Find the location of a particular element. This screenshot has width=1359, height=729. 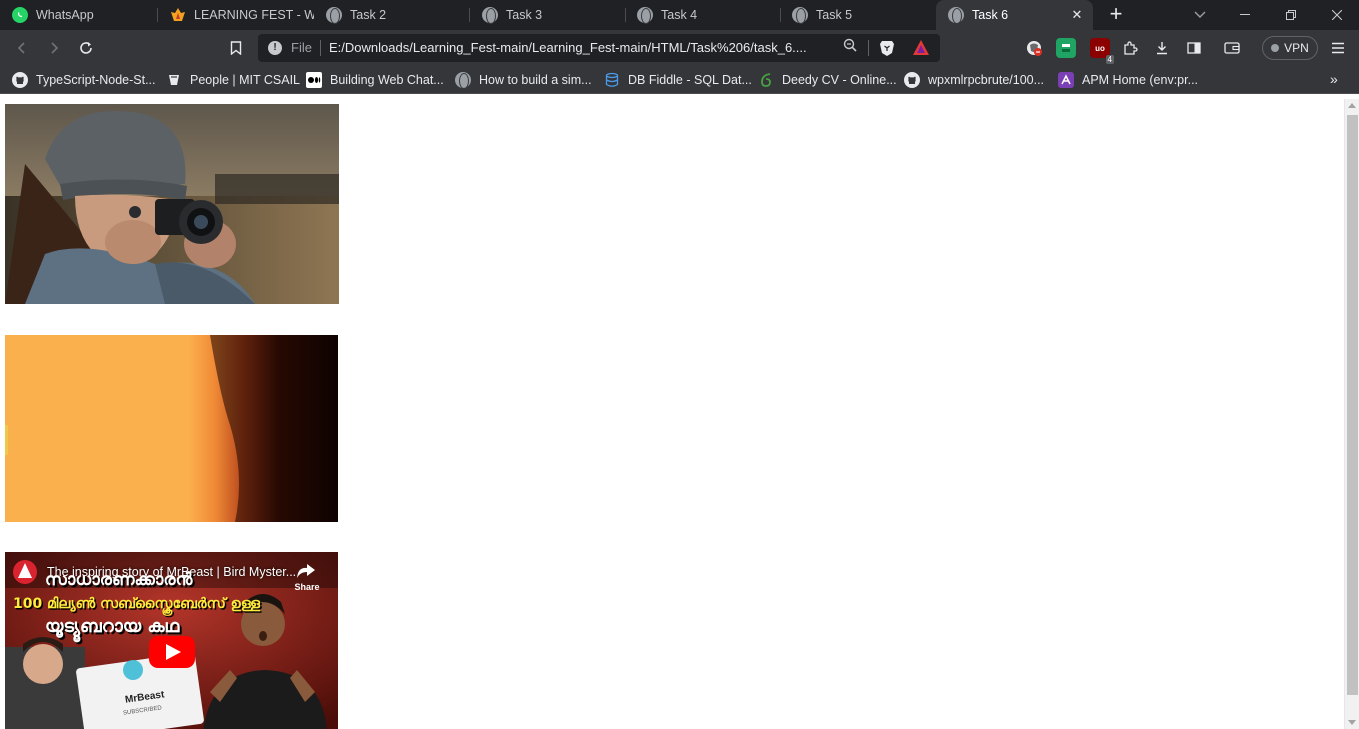

page-scrollbar is located at coordinates (1351, 414).